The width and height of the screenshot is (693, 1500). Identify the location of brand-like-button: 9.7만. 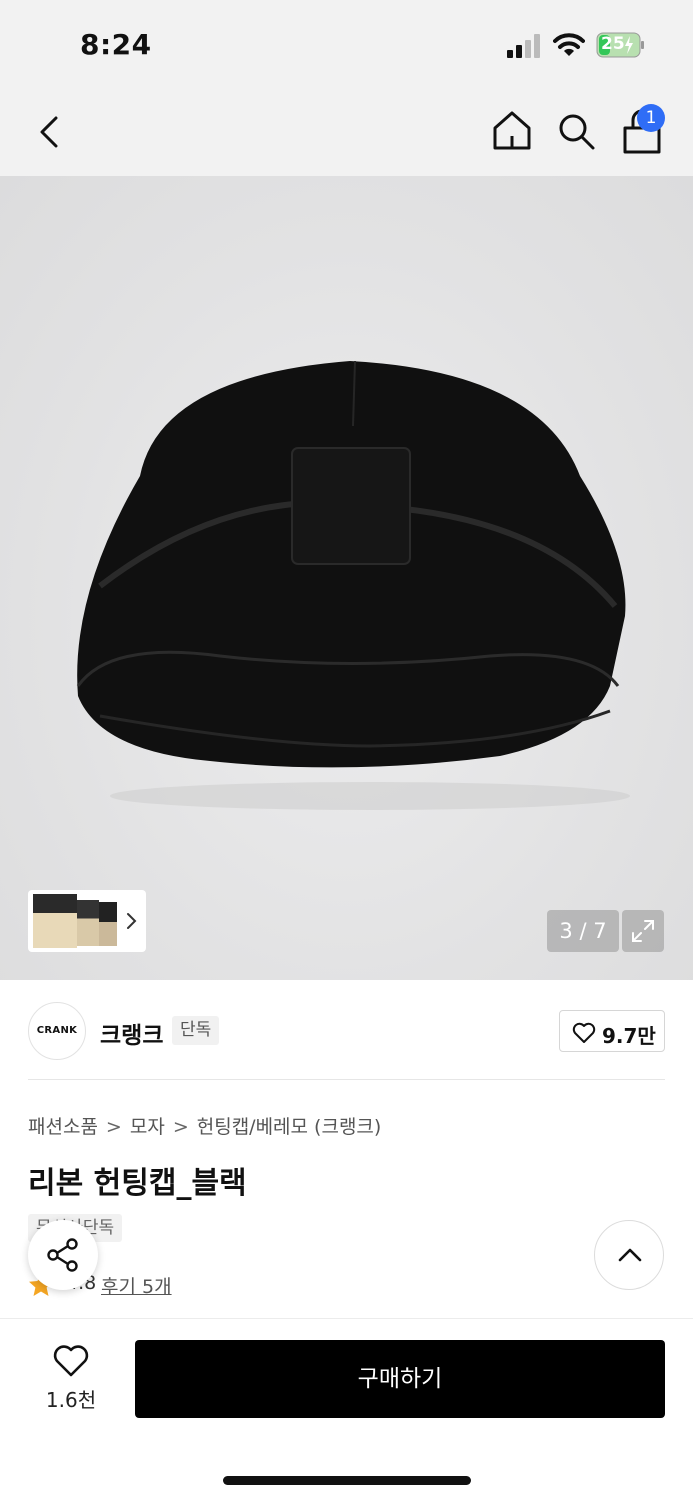
(612, 1031).